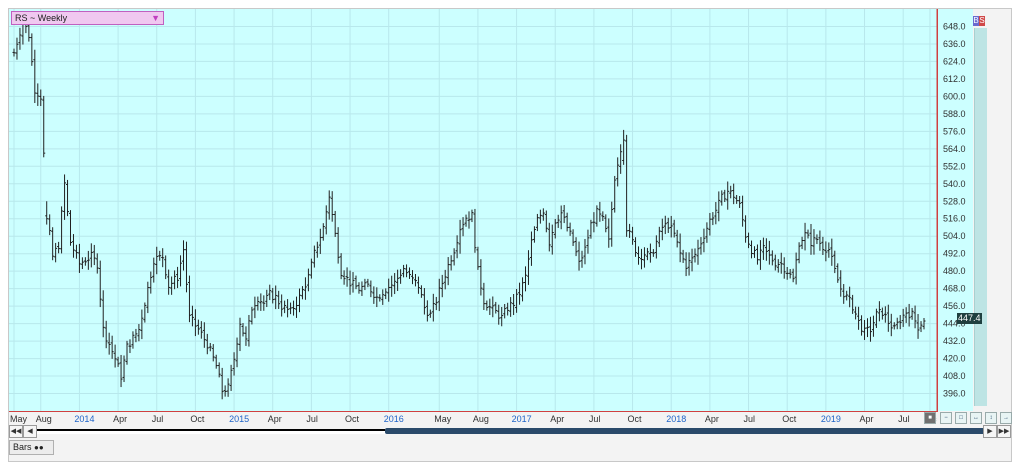 The image size is (1024, 470). I want to click on period-button: ■, so click(930, 418).